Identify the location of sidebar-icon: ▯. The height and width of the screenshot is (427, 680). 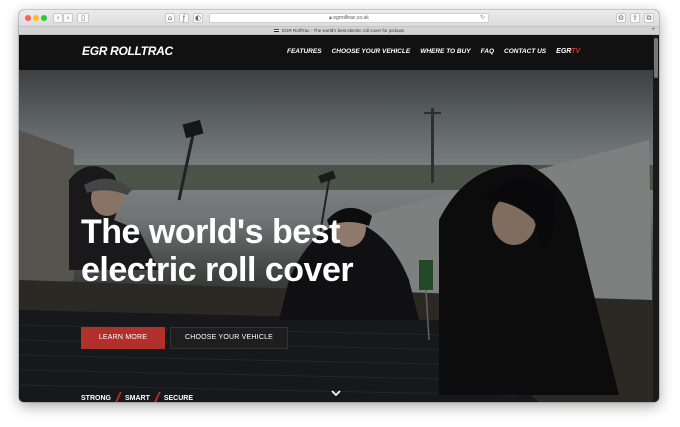
(83, 18).